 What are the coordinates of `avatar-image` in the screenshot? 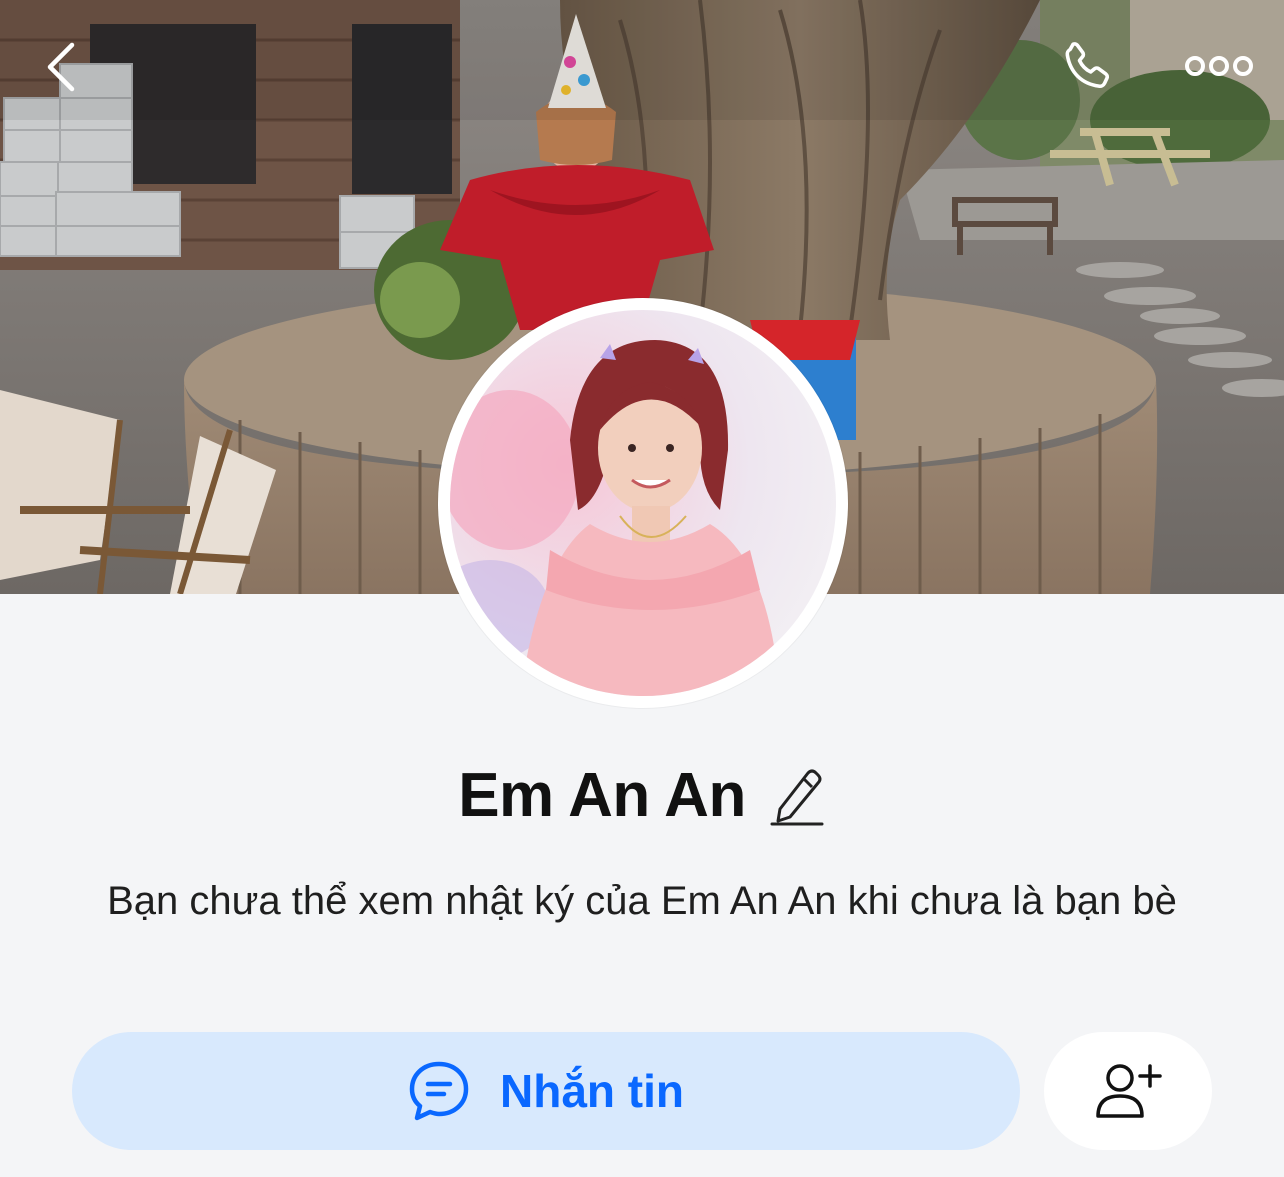 It's located at (643, 503).